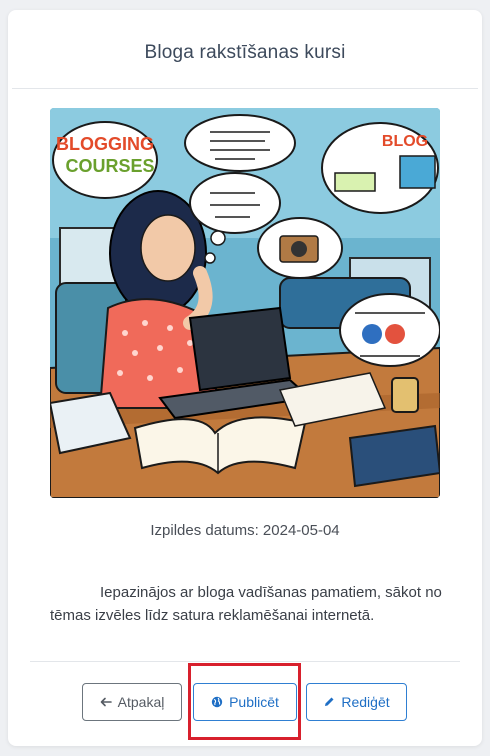 The width and height of the screenshot is (490, 756). I want to click on publish-button: Publicēt, so click(245, 702).